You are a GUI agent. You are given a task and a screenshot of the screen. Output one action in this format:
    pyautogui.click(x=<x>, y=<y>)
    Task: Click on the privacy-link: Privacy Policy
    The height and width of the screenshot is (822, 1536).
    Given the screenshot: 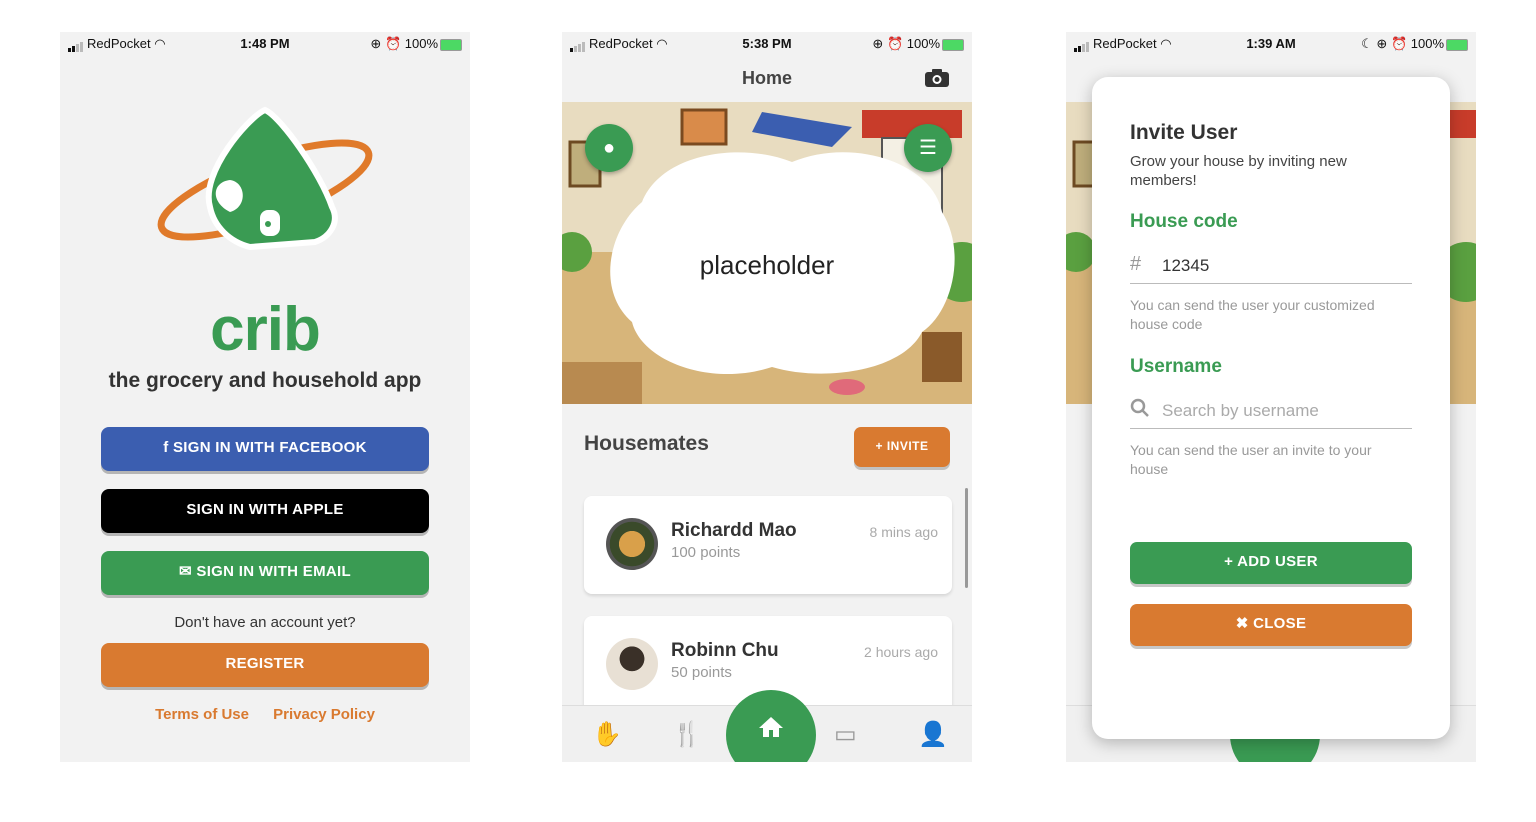 What is the action you would take?
    pyautogui.click(x=324, y=714)
    